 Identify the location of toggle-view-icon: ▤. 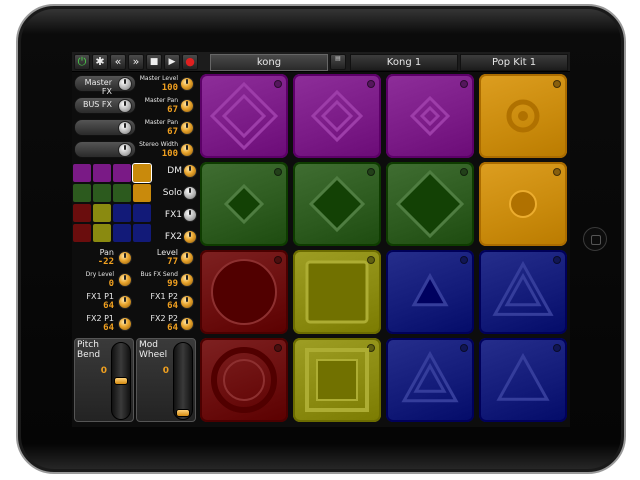
(338, 62).